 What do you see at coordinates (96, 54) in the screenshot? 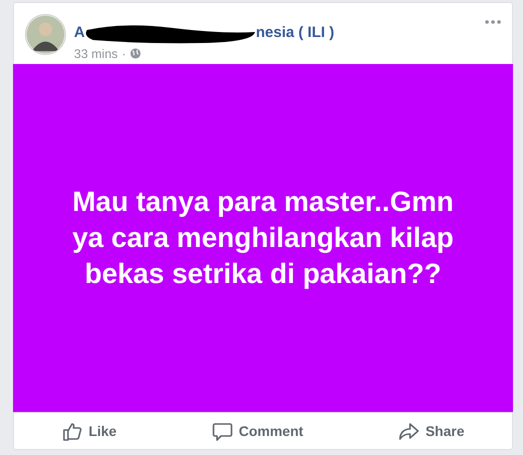
I see `post-time: 33 mins` at bounding box center [96, 54].